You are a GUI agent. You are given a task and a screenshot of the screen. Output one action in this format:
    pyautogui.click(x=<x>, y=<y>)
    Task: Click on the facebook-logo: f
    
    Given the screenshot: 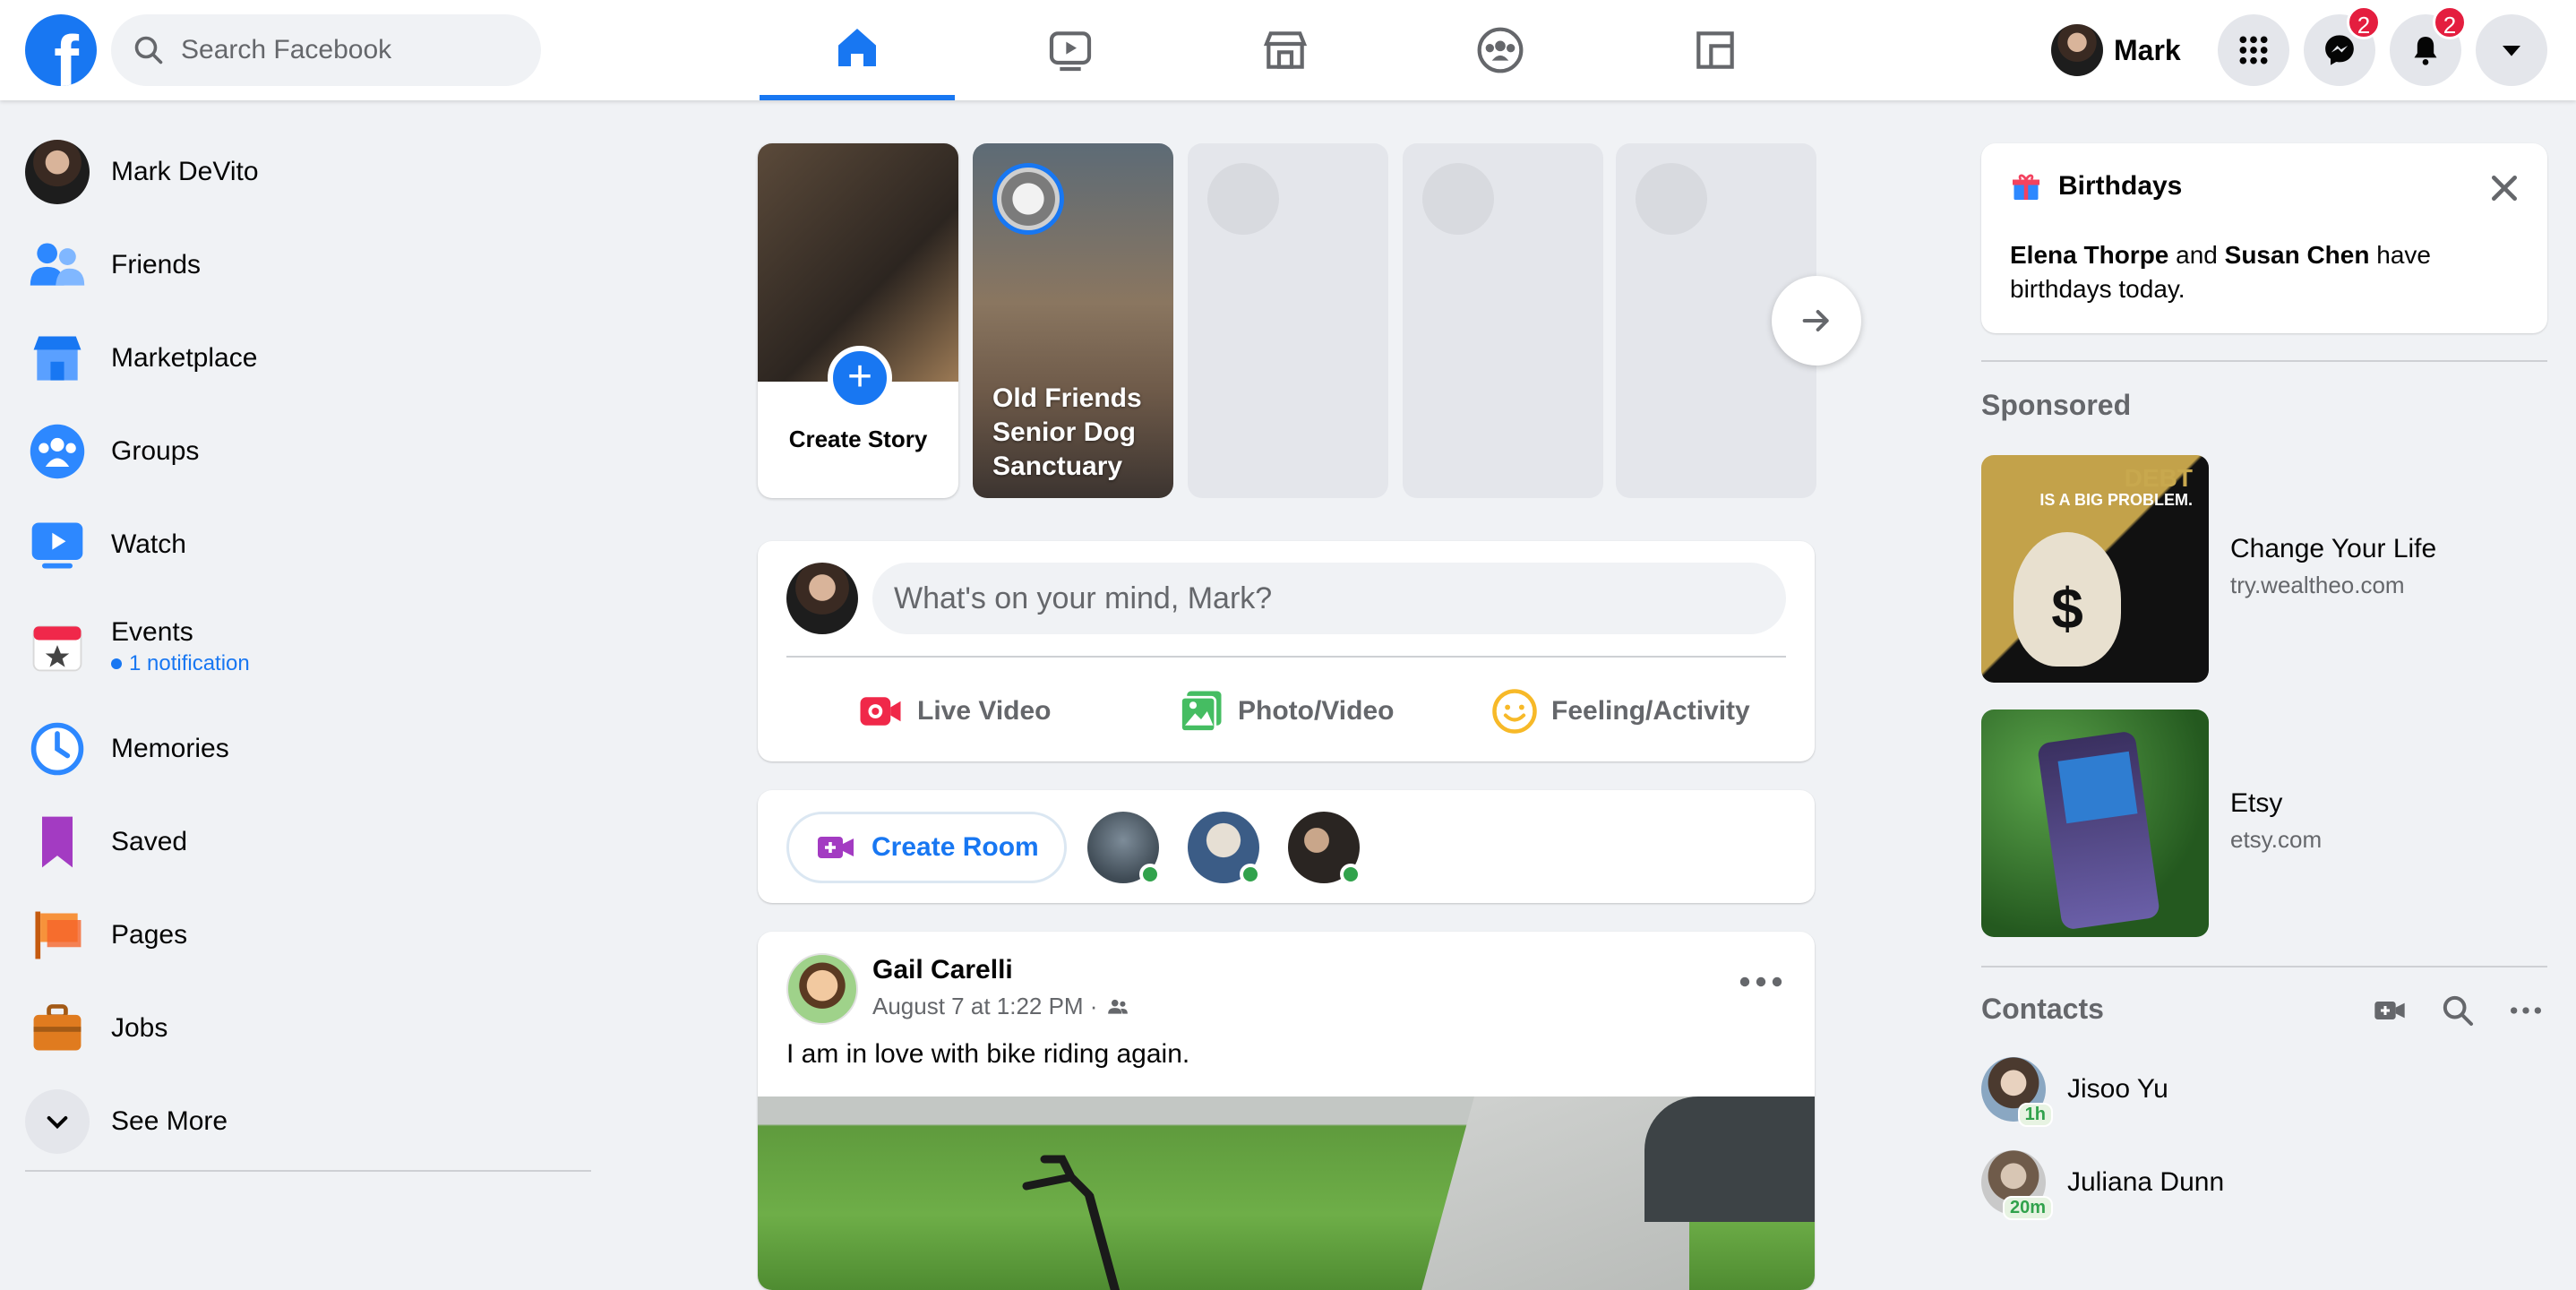 What is the action you would take?
    pyautogui.click(x=61, y=50)
    